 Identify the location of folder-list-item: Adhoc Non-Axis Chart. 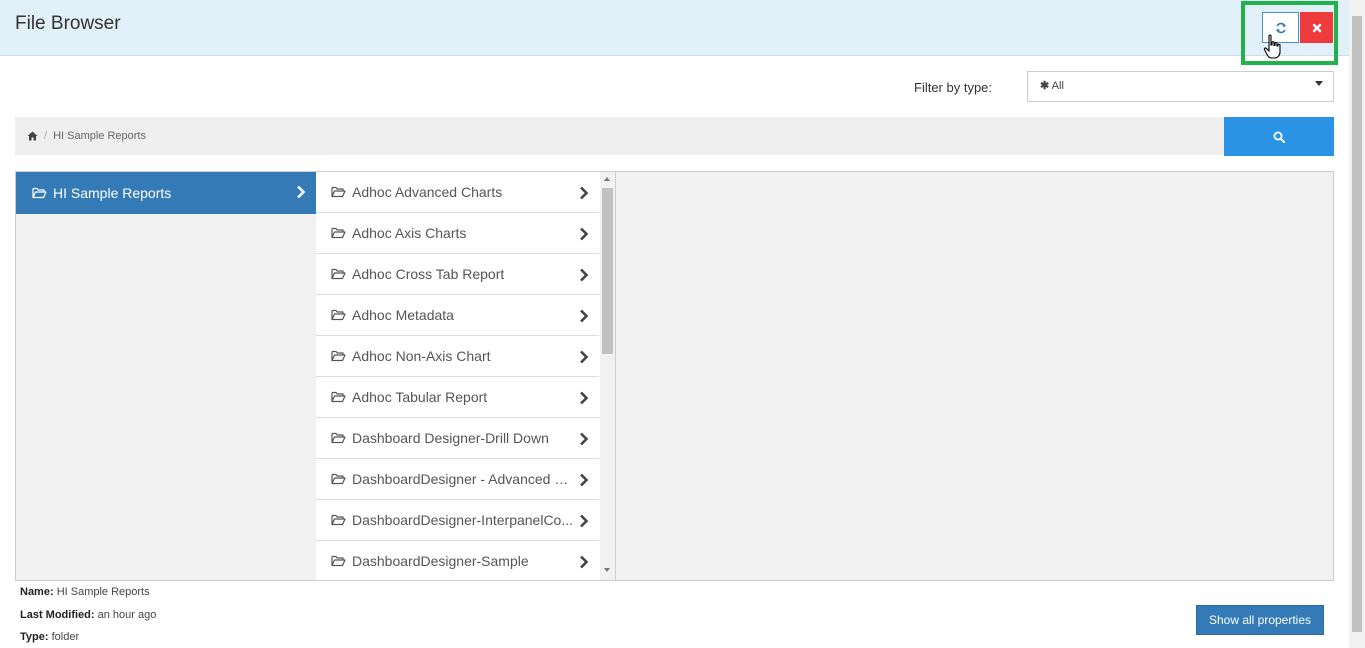
(457, 356).